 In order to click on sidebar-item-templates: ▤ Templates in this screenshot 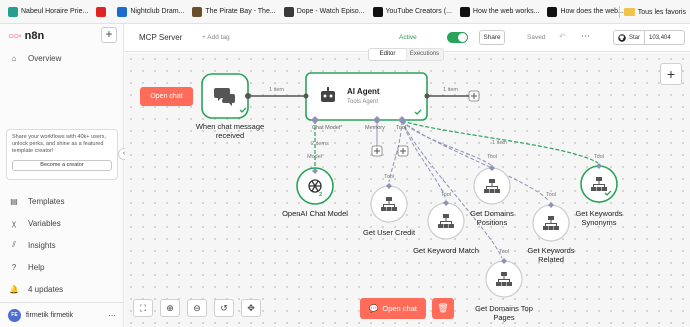, I will do `click(36, 201)`.